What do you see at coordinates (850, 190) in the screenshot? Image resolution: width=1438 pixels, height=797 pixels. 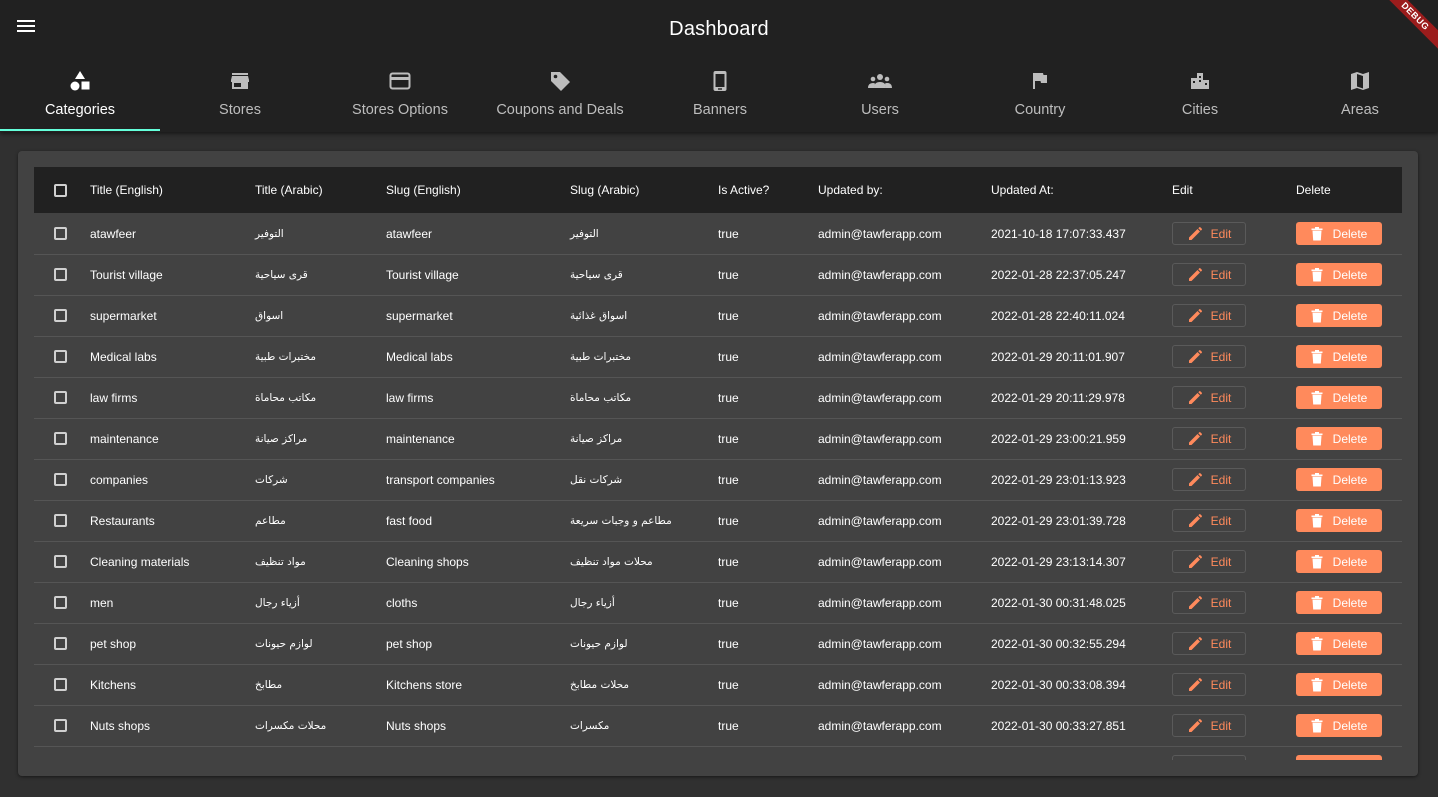 I see `header-updated-by: Updated by:` at bounding box center [850, 190].